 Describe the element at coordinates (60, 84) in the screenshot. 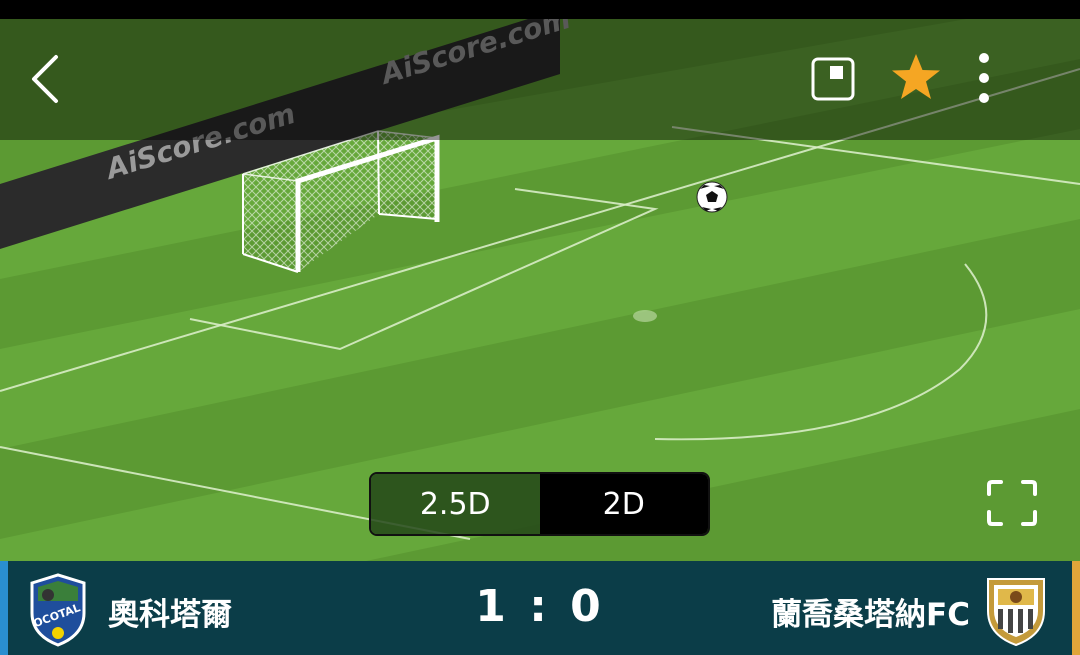

I see `back-button` at that location.